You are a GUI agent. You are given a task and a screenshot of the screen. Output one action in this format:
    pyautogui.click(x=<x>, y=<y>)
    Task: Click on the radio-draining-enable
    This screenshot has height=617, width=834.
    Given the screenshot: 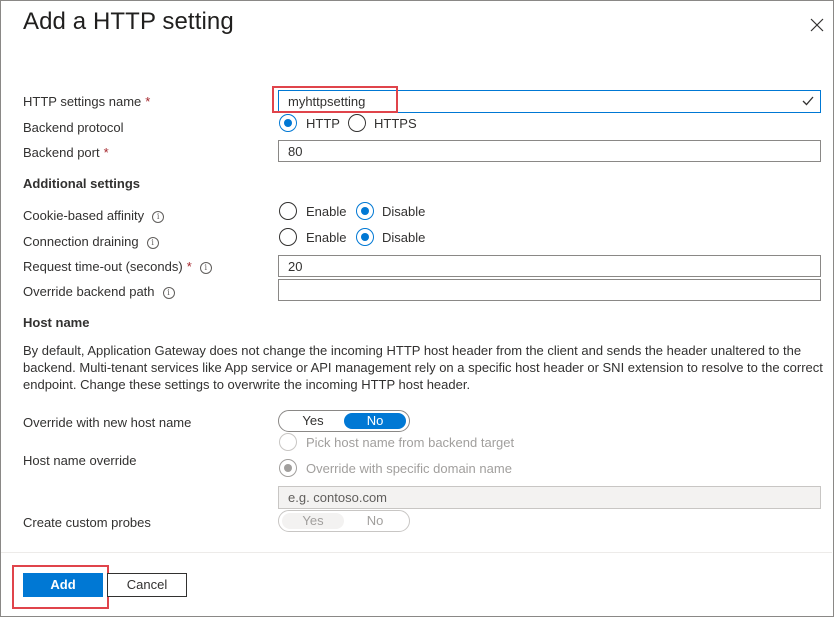 What is the action you would take?
    pyautogui.click(x=288, y=237)
    